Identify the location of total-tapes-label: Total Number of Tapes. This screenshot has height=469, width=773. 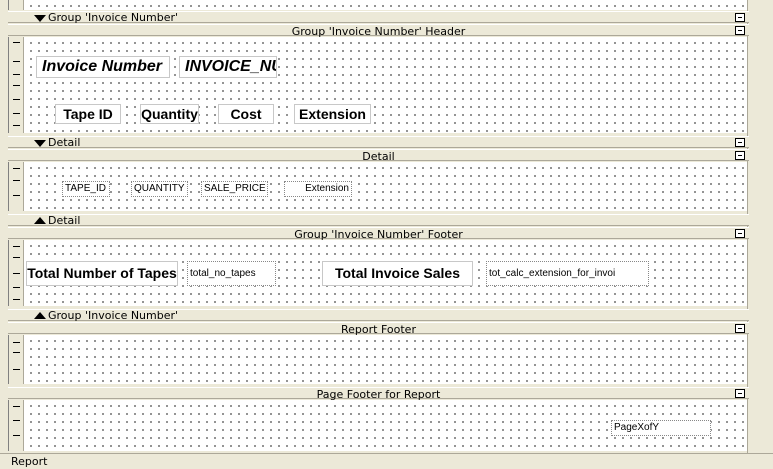
(102, 273).